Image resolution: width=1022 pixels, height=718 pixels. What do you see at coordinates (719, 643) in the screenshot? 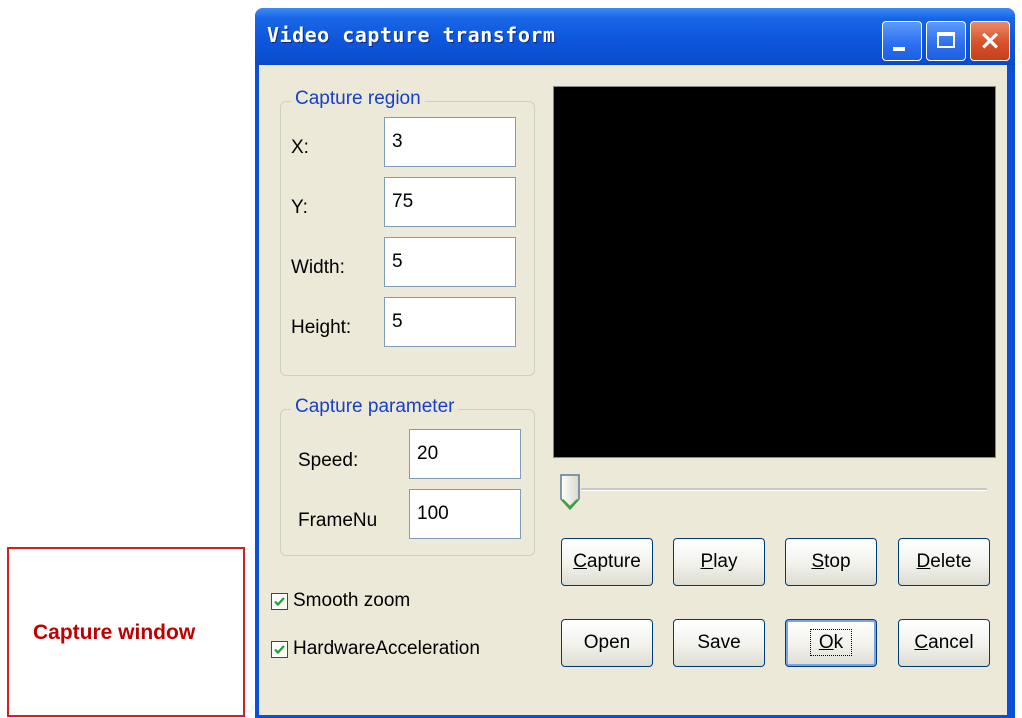
I see `save-button: Save` at bounding box center [719, 643].